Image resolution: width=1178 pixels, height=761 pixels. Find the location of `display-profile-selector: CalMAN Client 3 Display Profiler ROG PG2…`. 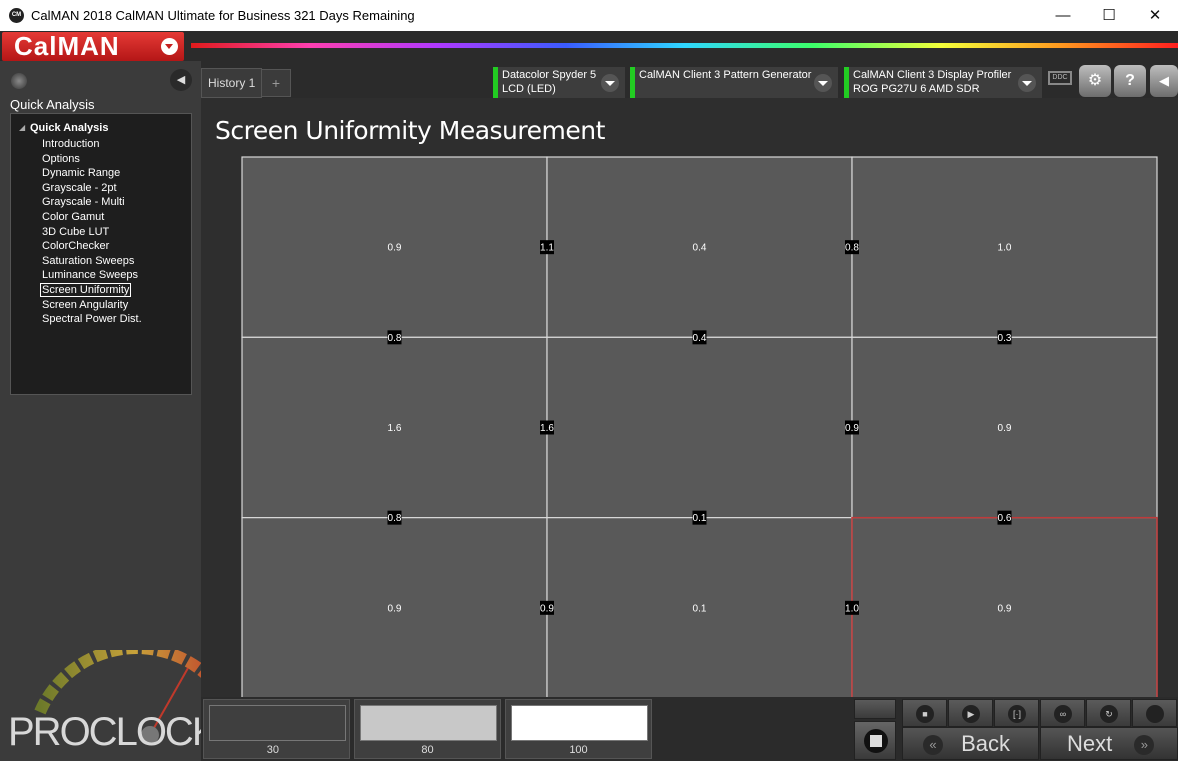

display-profile-selector: CalMAN Client 3 Display Profiler ROG PG2… is located at coordinates (943, 82).